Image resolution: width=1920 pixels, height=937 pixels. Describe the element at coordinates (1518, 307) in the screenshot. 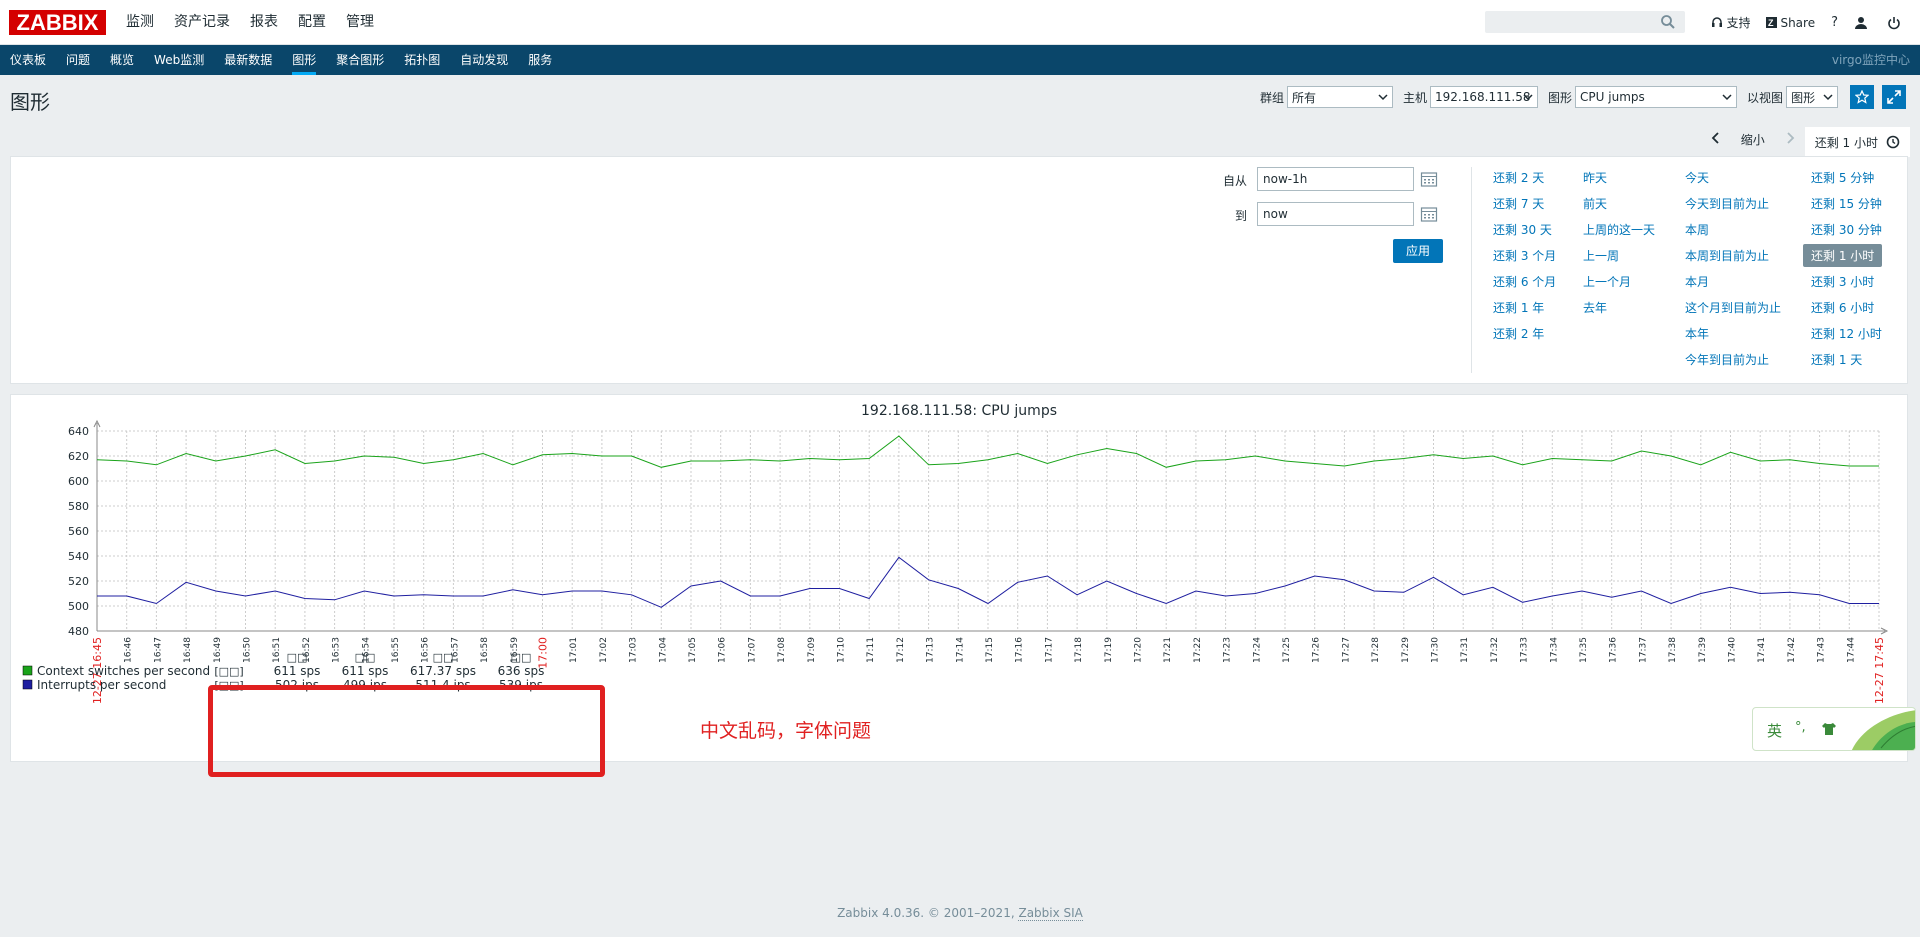

I see `quick-time-link: 还剩 1 年` at that location.